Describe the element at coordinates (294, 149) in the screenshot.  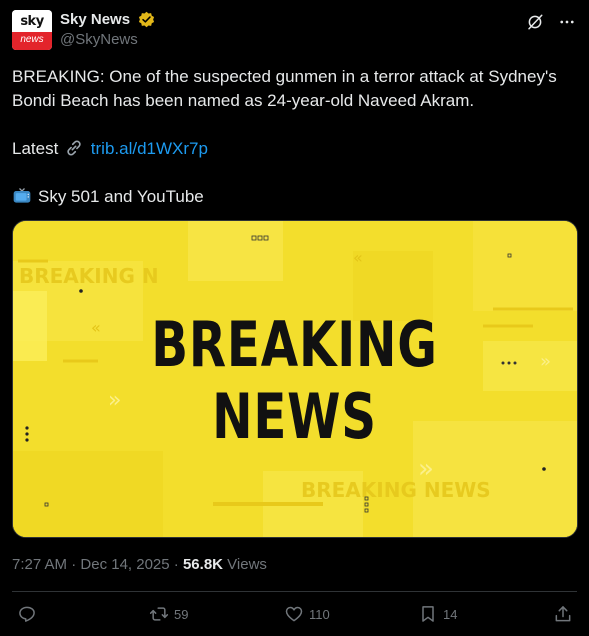
I see `tweet-latest-line: Latest trib.al/d1WXr7p` at that location.